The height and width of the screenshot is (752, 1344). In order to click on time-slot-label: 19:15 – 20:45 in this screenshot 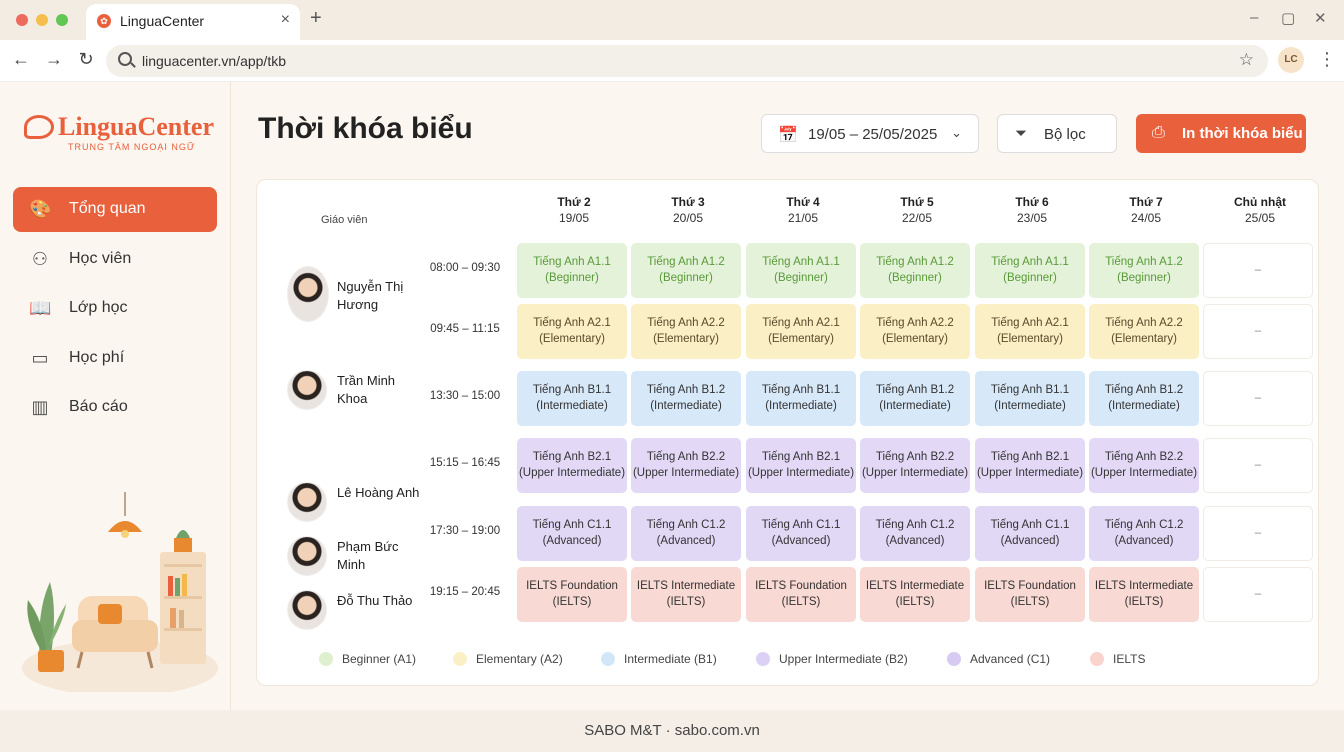, I will do `click(465, 592)`.